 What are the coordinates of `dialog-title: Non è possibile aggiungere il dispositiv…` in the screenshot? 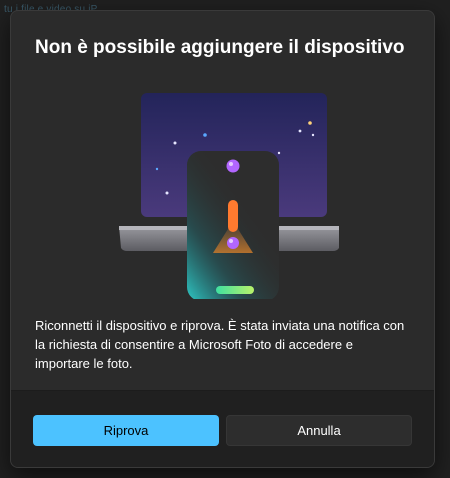 It's located at (220, 47).